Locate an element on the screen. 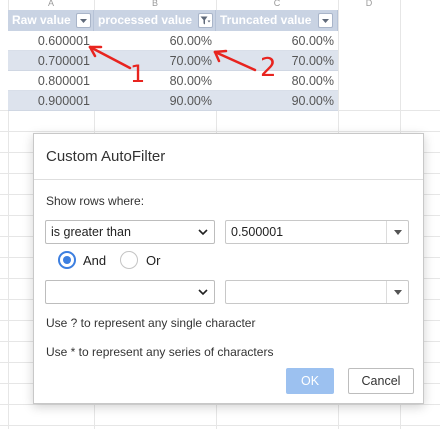 Image resolution: width=440 pixels, height=429 pixels. divider is located at coordinates (228, 179).